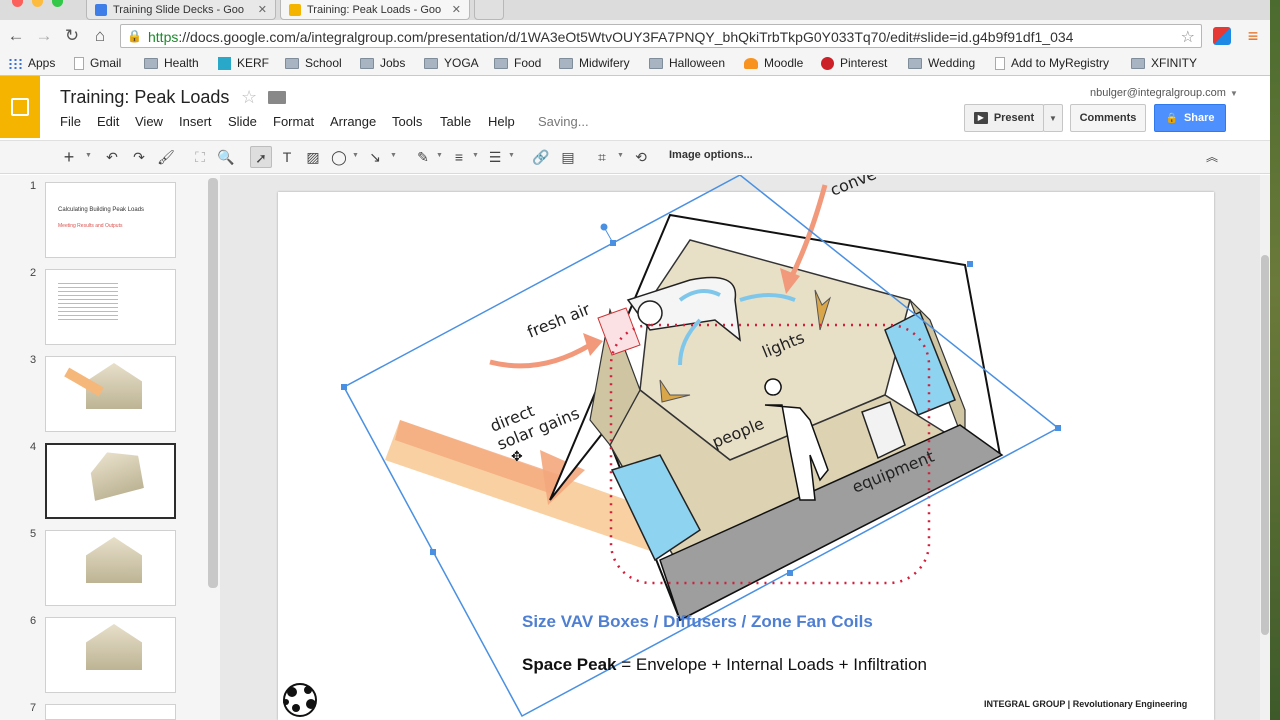 The height and width of the screenshot is (720, 1280). I want to click on select-icon: ➚, so click(261, 157).